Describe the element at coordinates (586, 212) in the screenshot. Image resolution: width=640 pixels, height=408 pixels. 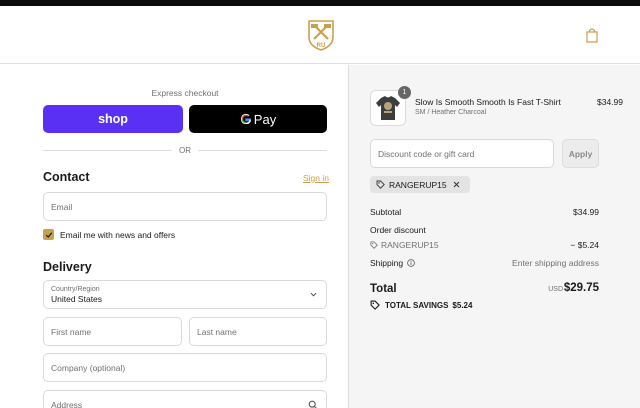
I see `subtotal-value: $34.99` at that location.